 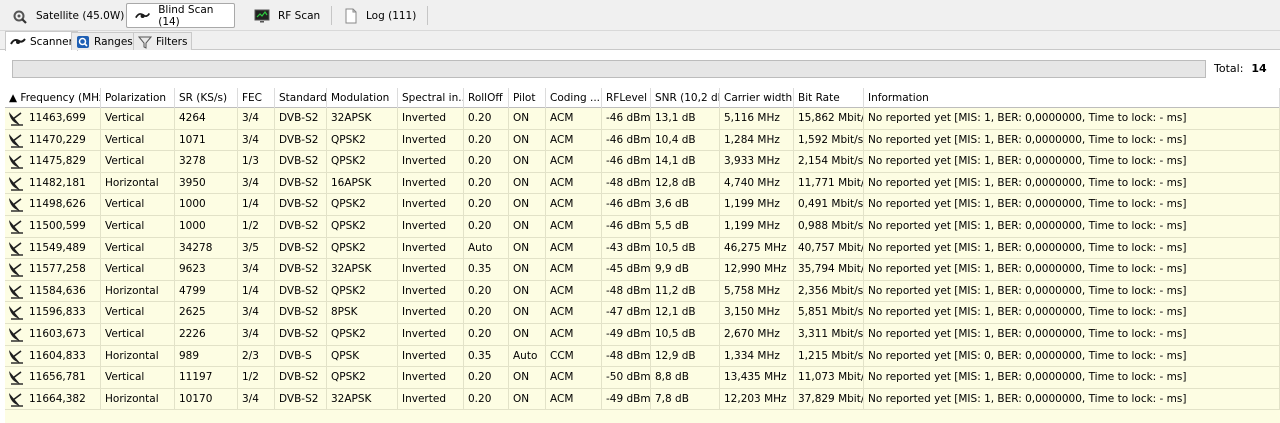 I want to click on column-header-symbol-rate: SR (KS/s), so click(x=206, y=98).